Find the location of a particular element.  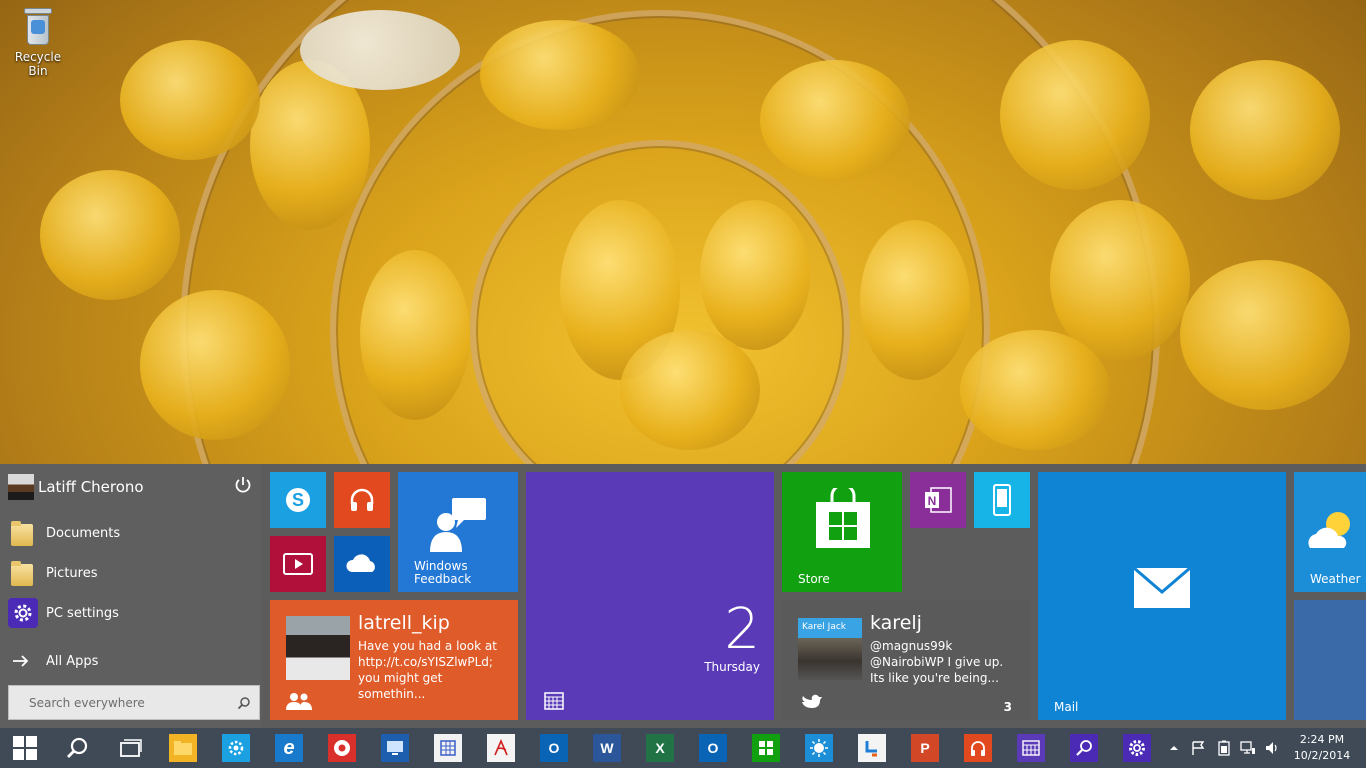

acrobat-icon is located at coordinates (501, 748).